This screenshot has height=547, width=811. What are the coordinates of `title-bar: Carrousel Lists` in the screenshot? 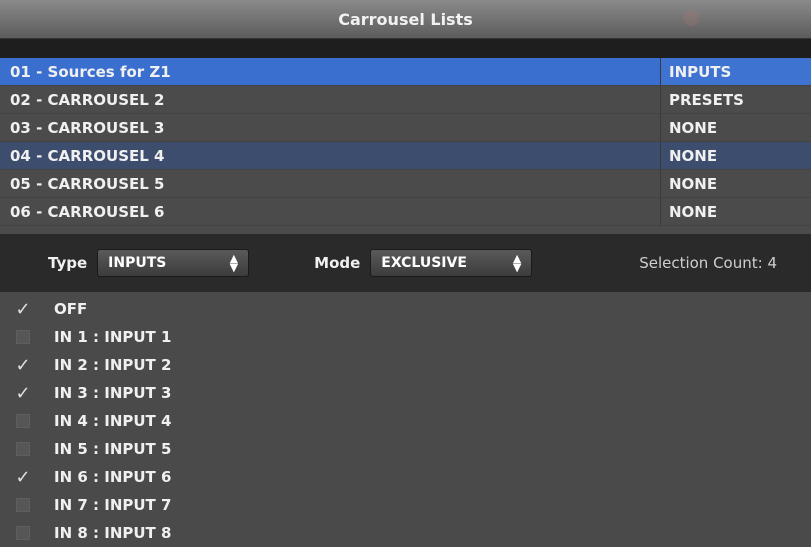 It's located at (405, 19).